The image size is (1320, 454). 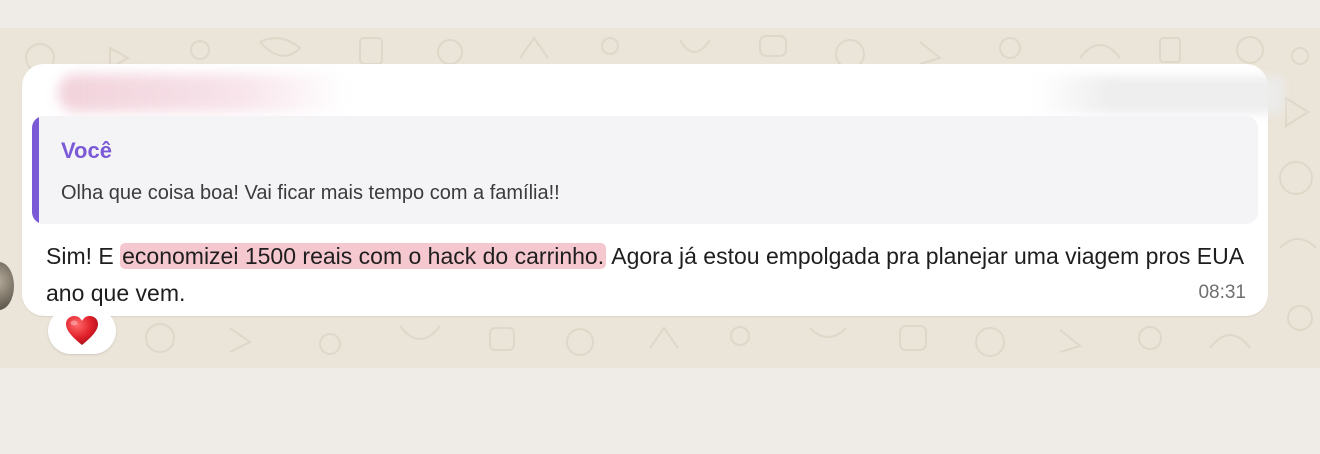 I want to click on message-timestamp: 08:31, so click(x=1222, y=292).